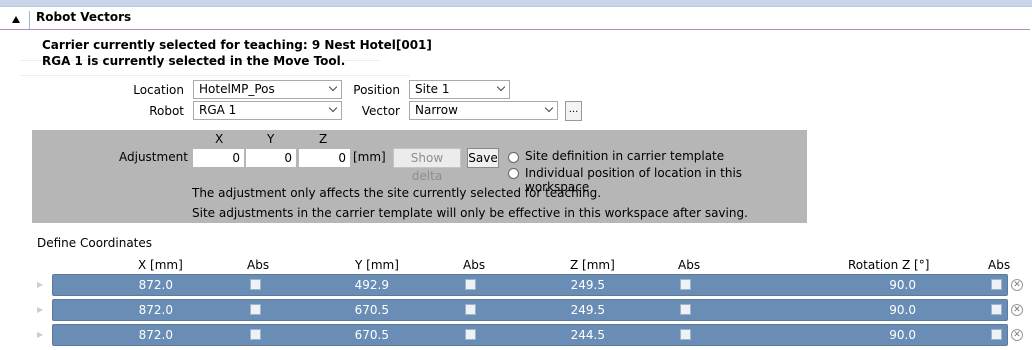 This screenshot has height=350, width=1032. I want to click on location-value: HotelMP_Pos, so click(237, 89).